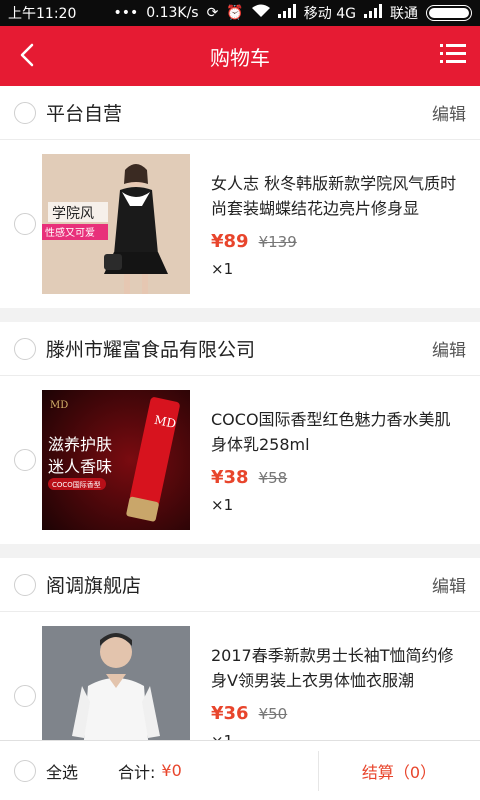 The image size is (480, 800). Describe the element at coordinates (273, 477) in the screenshot. I see `original-price: ¥58` at that location.